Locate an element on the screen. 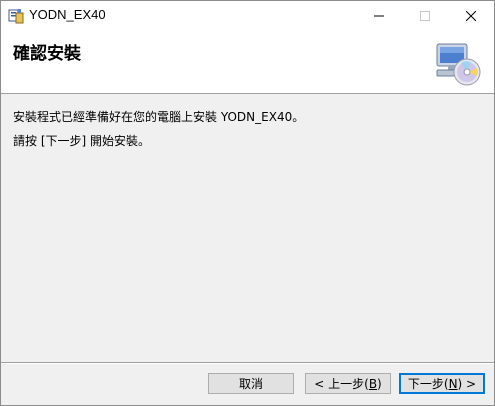 This screenshot has width=495, height=406. title-bar: YODN_EX40 is located at coordinates (247, 16).